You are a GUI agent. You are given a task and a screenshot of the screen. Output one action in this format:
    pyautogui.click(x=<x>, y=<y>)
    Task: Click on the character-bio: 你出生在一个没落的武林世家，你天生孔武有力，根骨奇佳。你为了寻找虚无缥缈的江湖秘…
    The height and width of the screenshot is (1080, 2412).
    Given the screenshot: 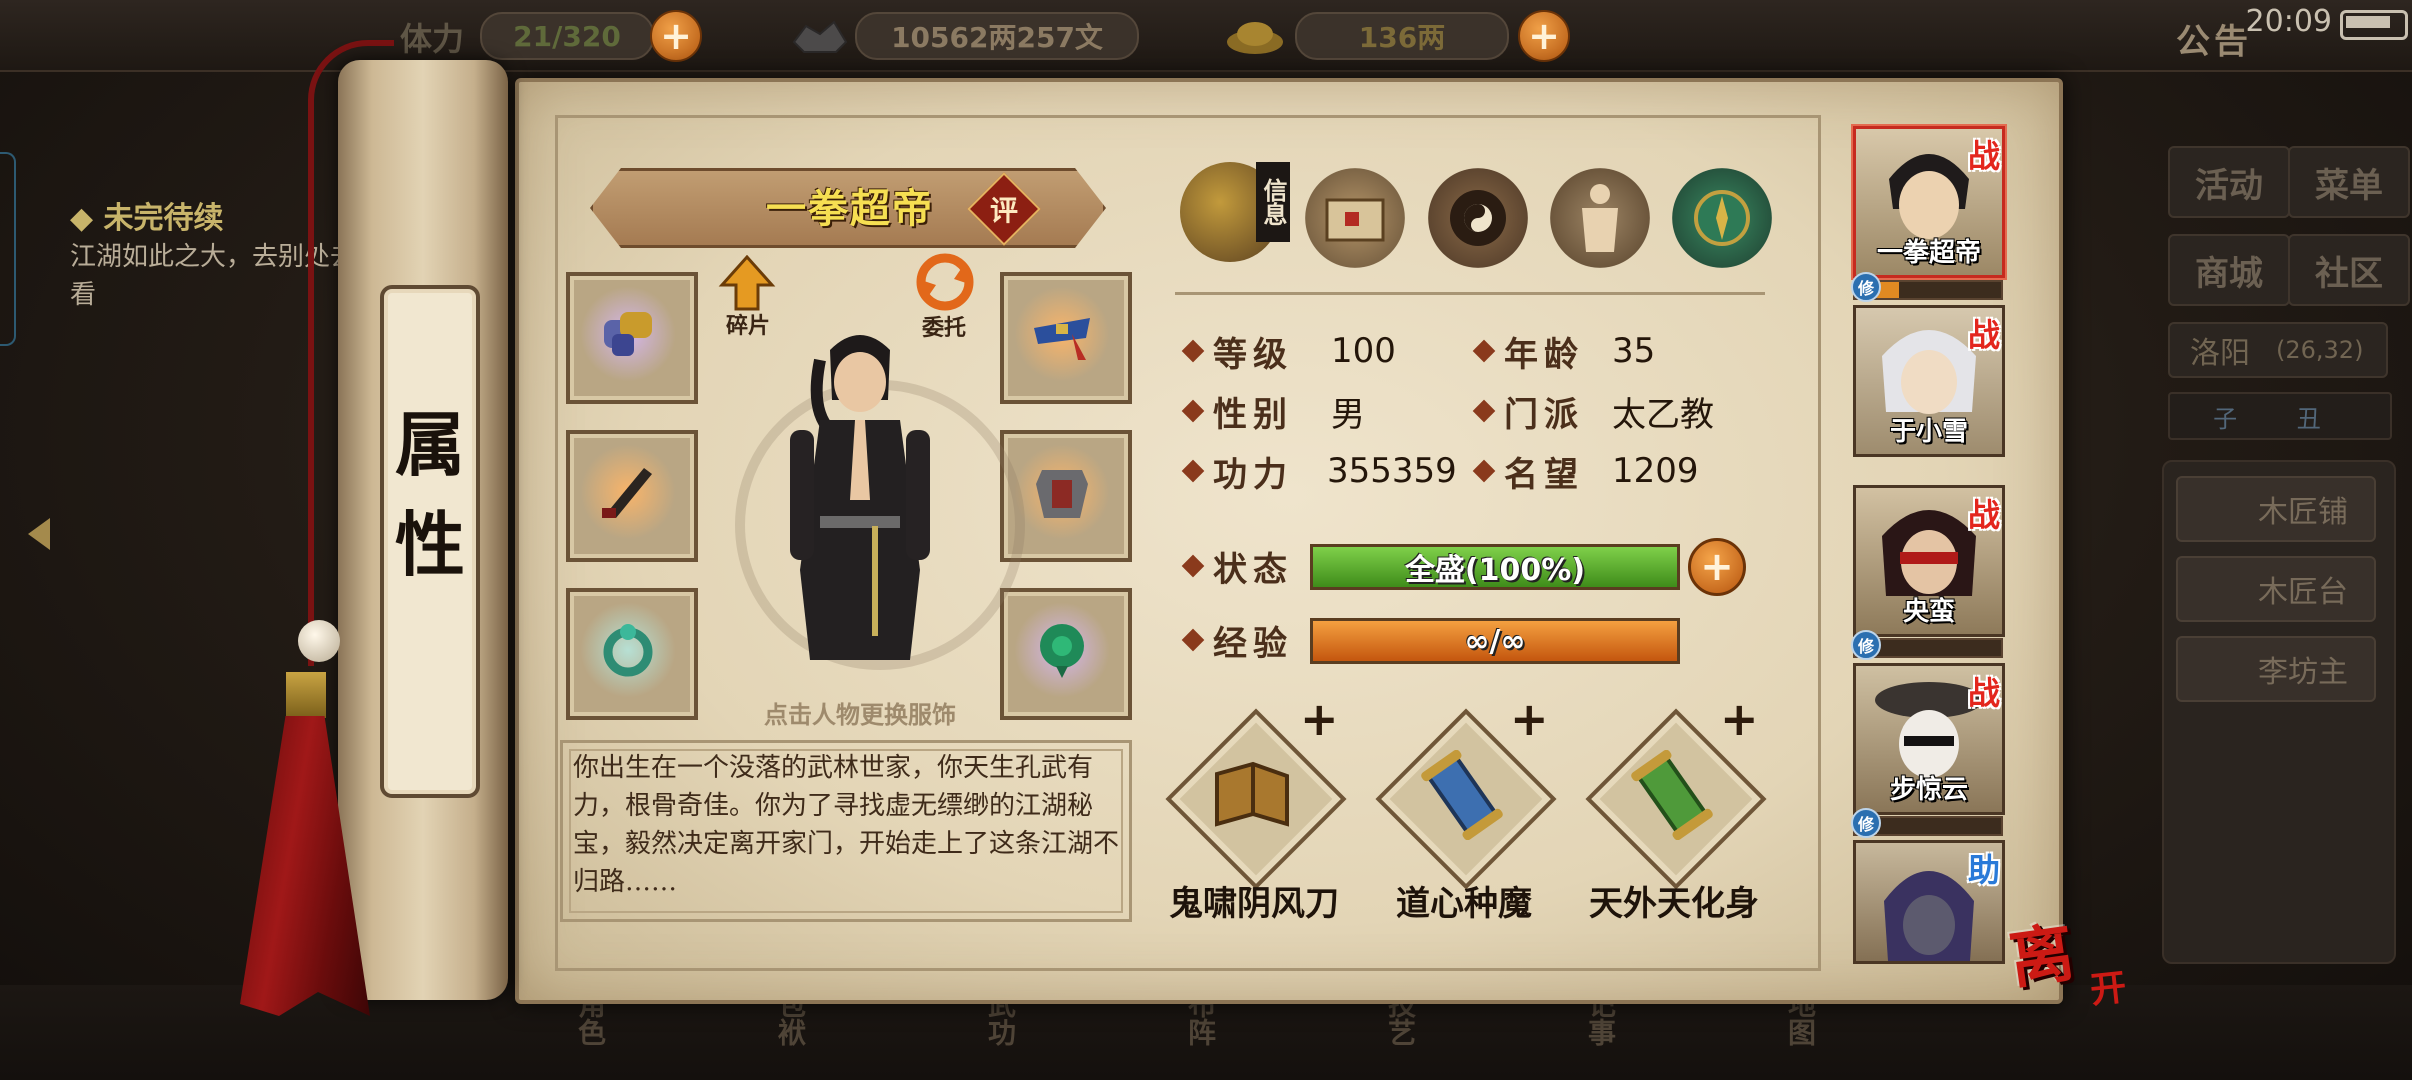 What is the action you would take?
    pyautogui.click(x=846, y=831)
    